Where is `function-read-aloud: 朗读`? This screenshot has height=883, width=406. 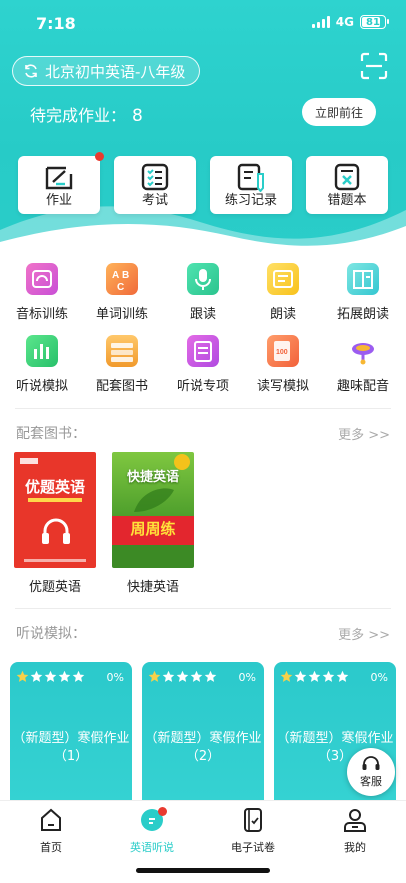 function-read-aloud: 朗读 is located at coordinates (283, 292).